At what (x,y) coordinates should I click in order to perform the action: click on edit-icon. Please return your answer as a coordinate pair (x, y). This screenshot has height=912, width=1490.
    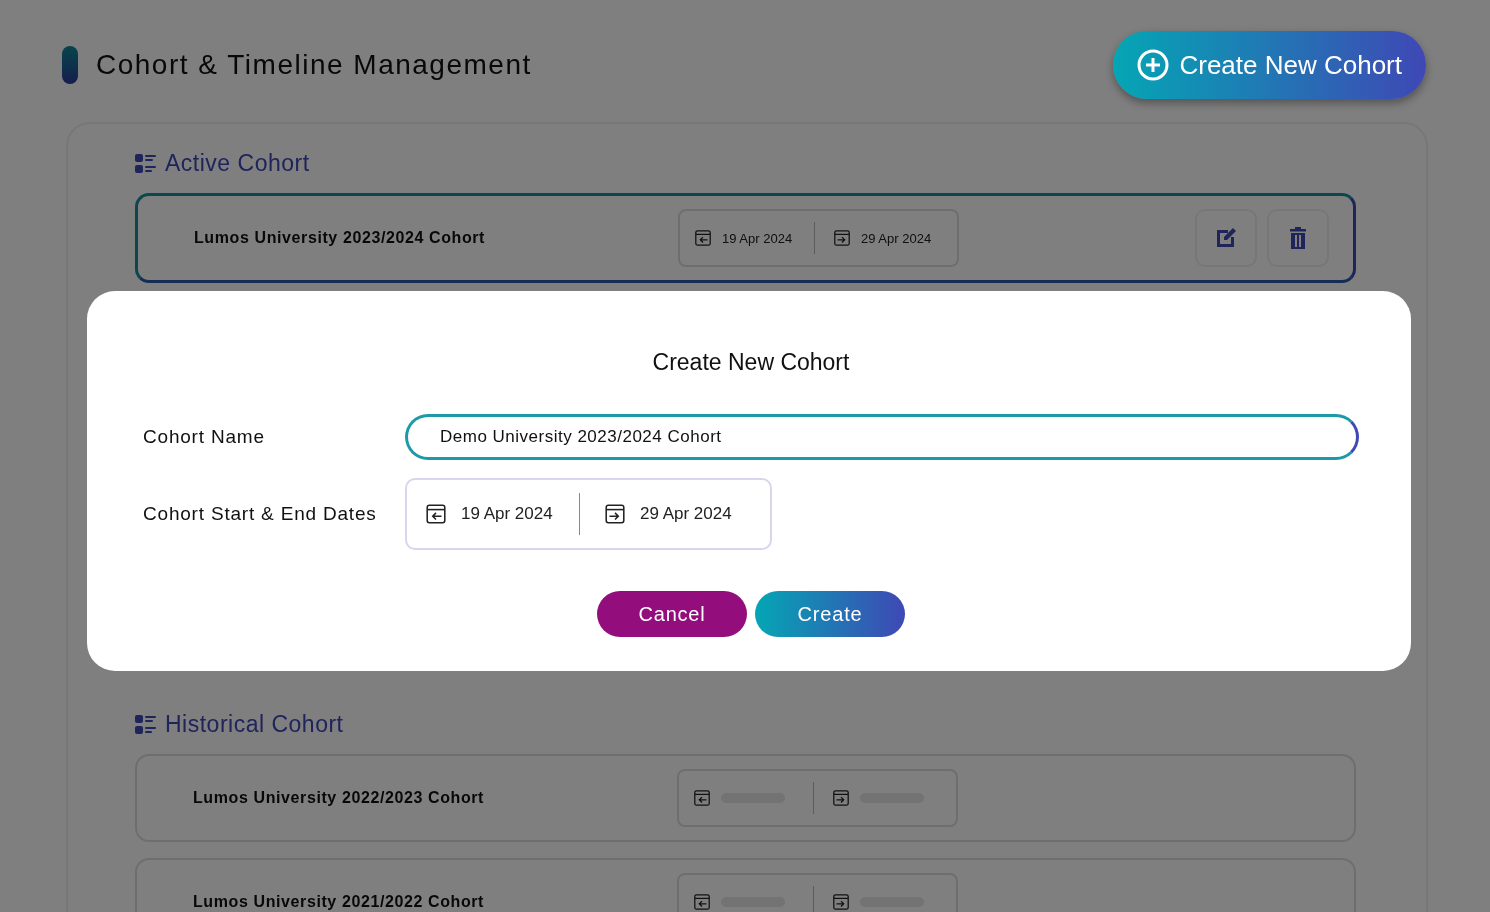
    Looking at the image, I should click on (1226, 238).